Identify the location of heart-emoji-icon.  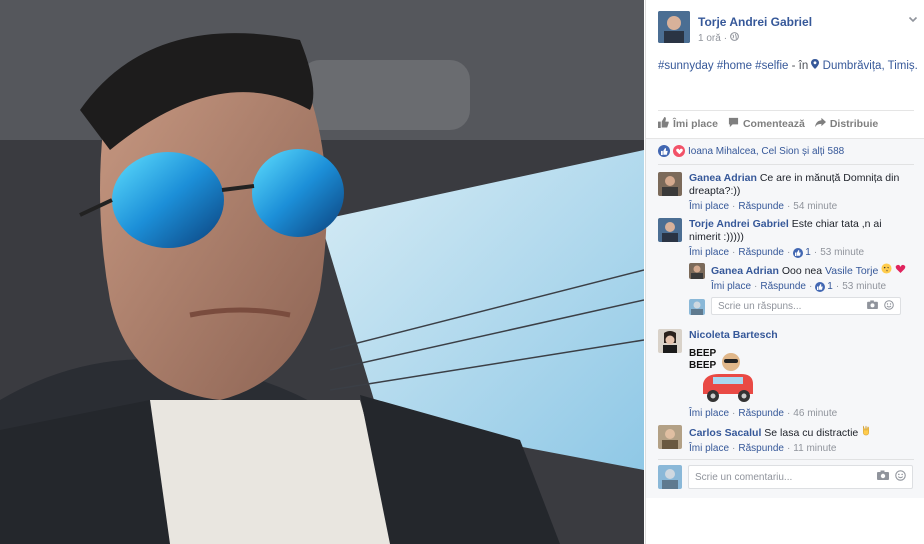
(900, 270).